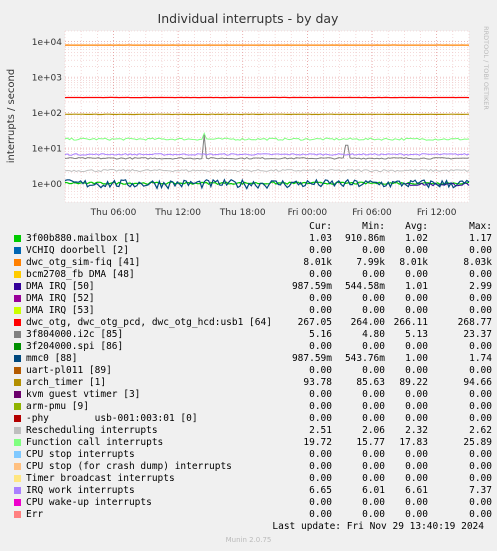 The width and height of the screenshot is (497, 551). I want to click on legend-value: 7.37, so click(480, 490).